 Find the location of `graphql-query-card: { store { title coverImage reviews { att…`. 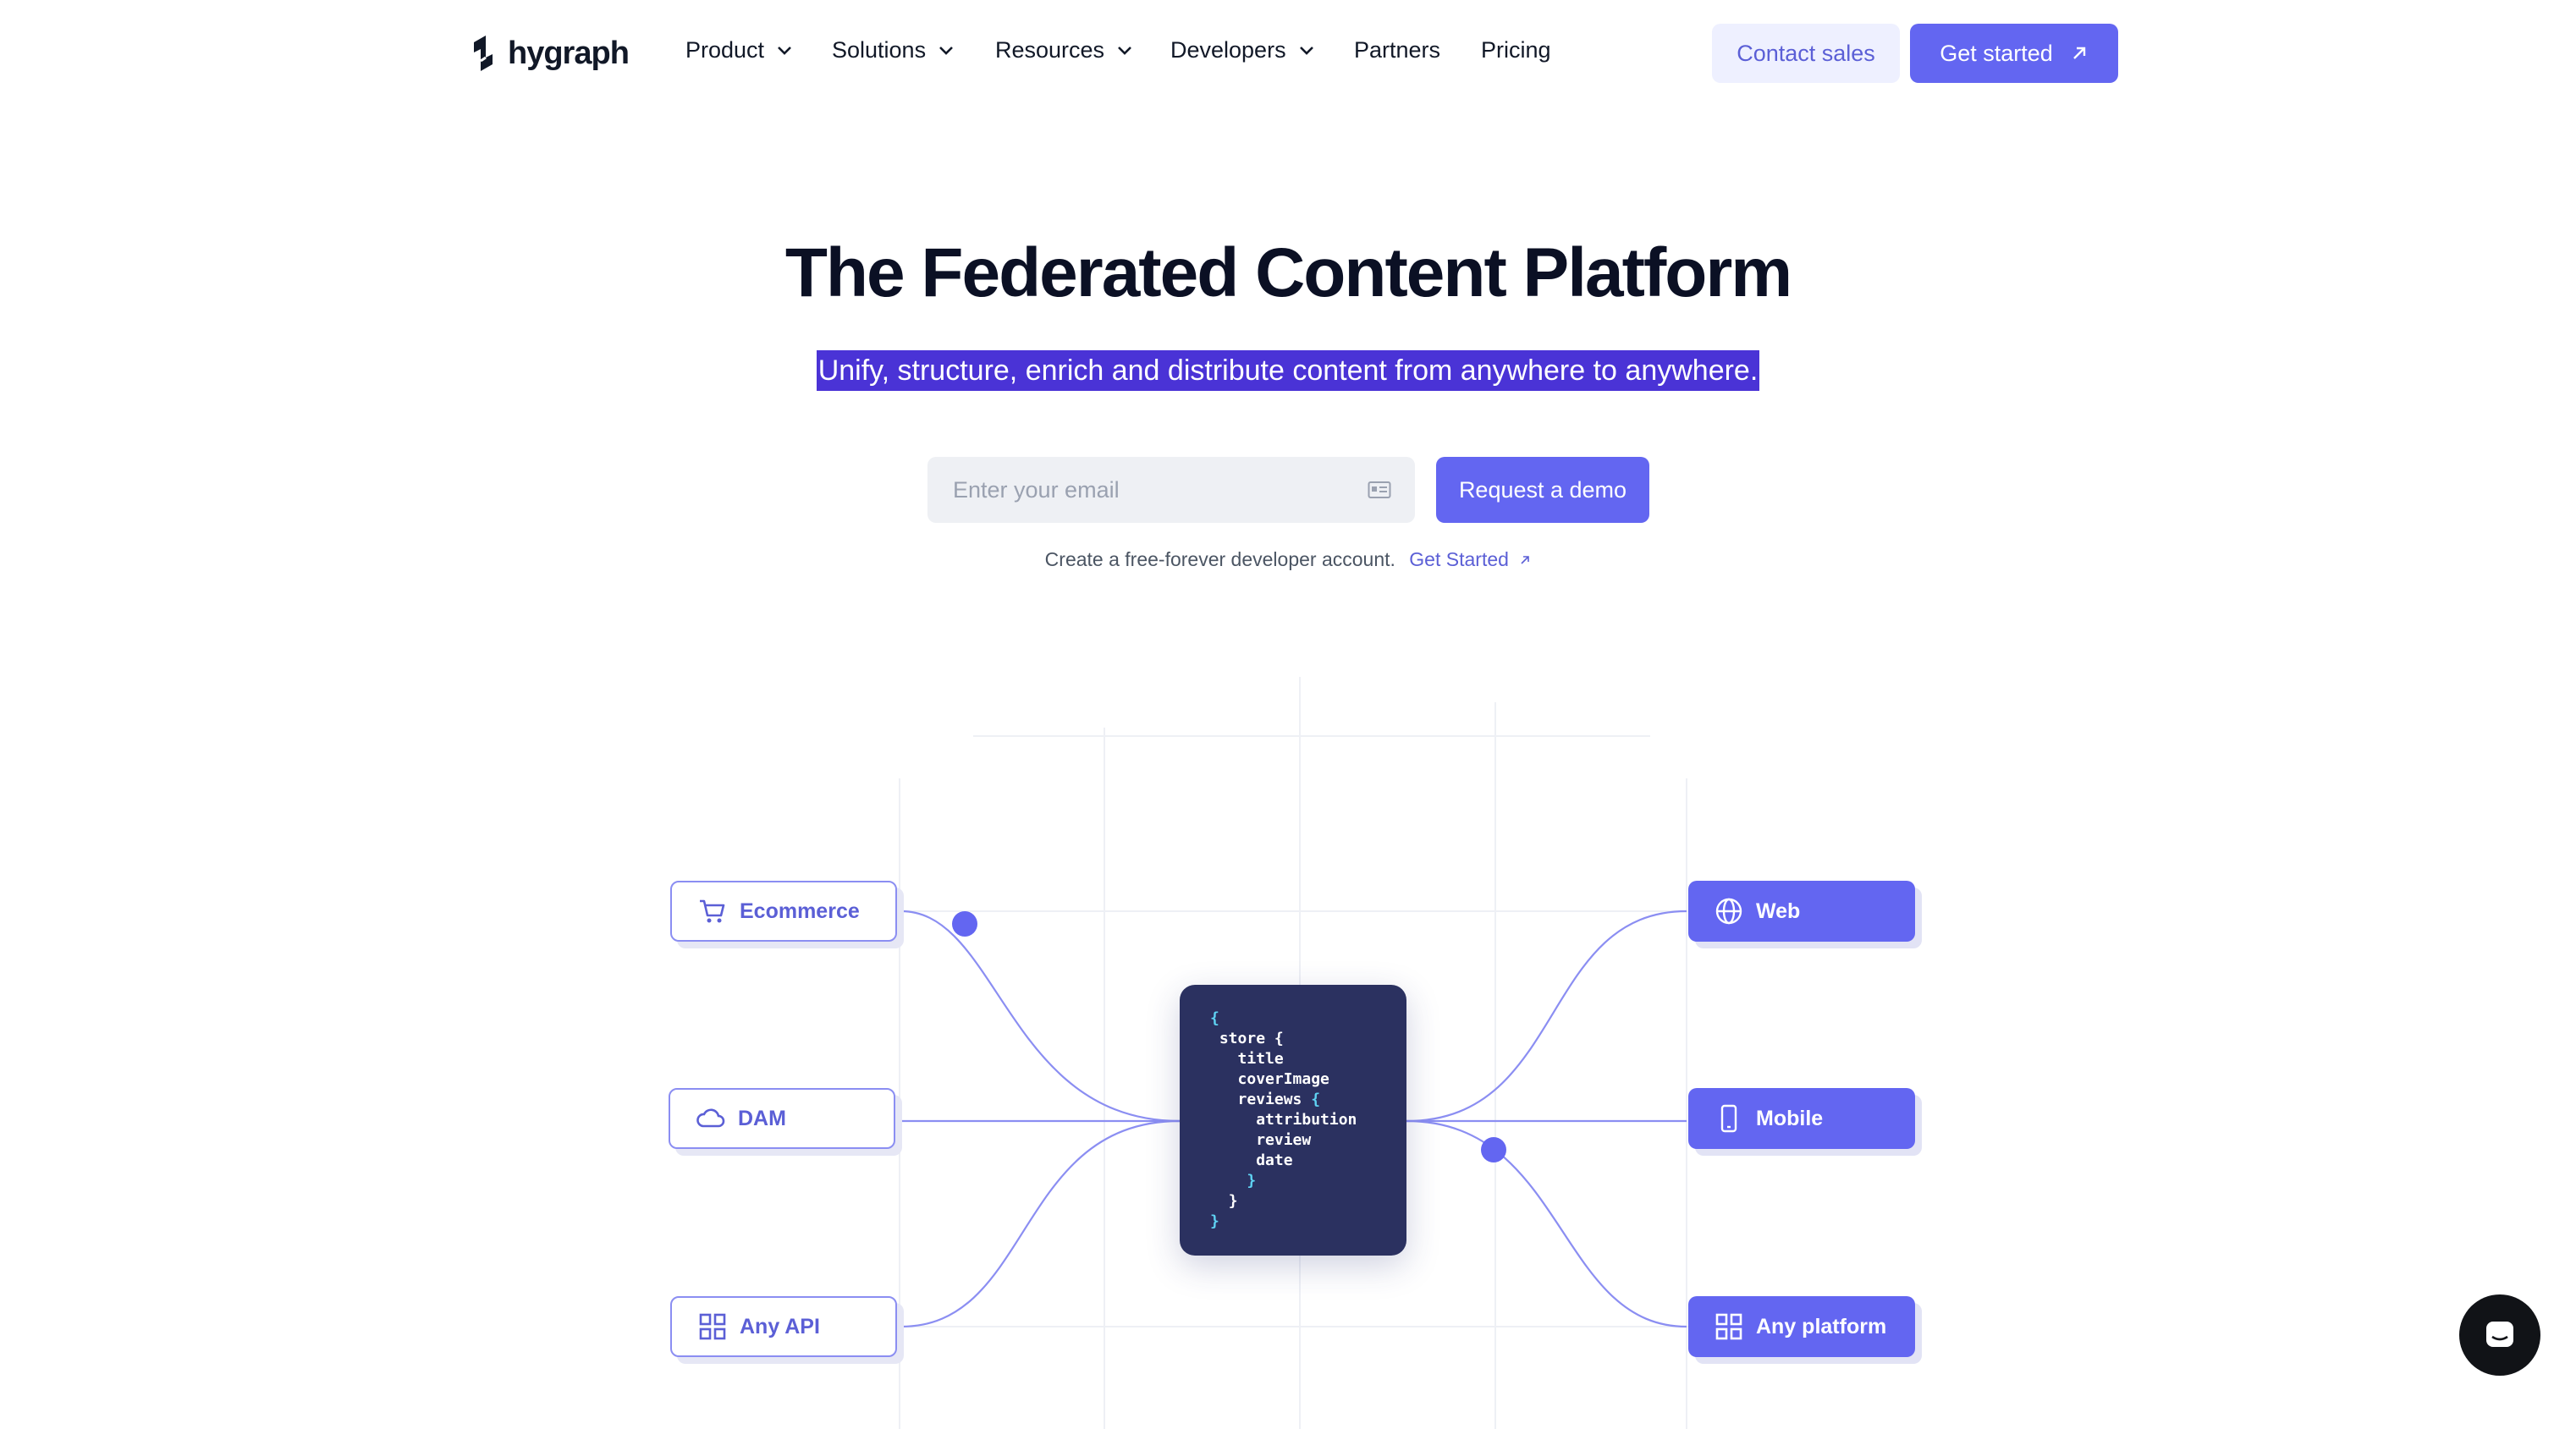

graphql-query-card: { store { title coverImage reviews { att… is located at coordinates (1293, 1120).